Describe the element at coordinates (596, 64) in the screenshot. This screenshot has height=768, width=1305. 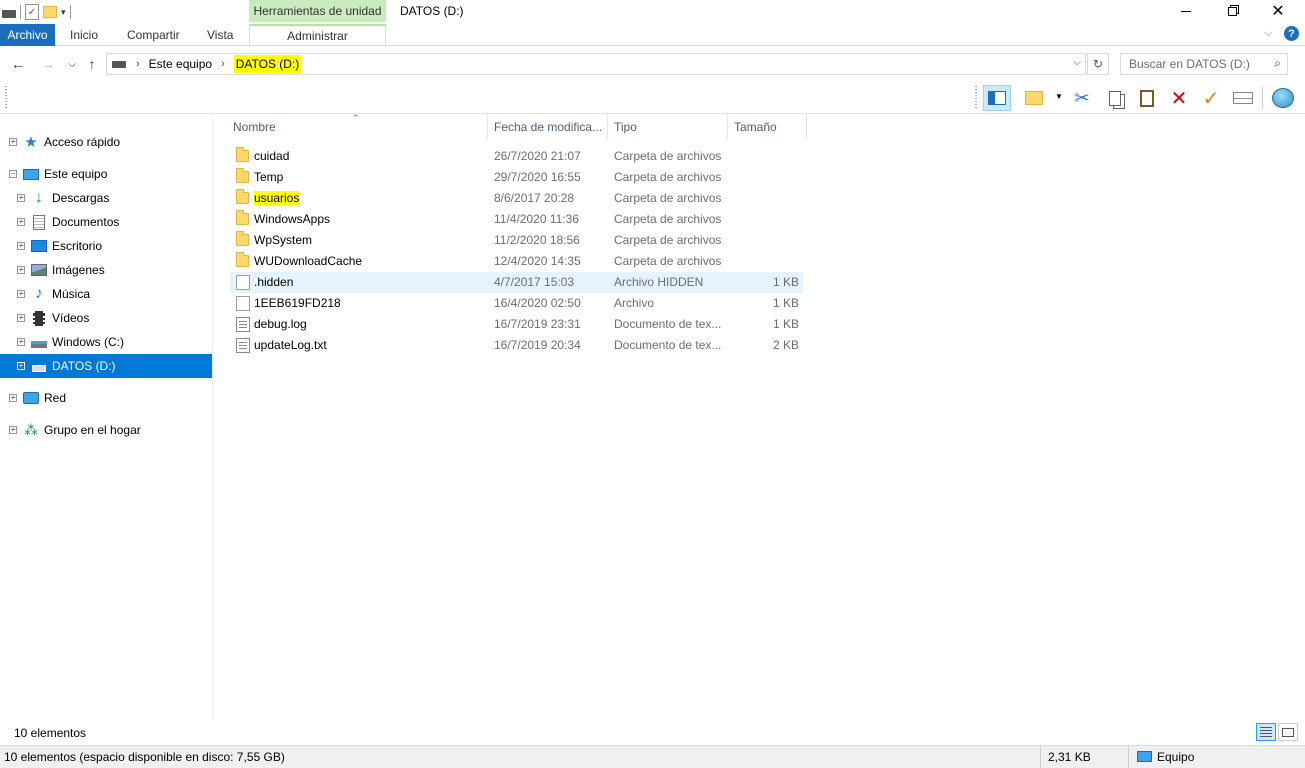
I see `address-bar: › Este equipo › DATOS (D:) ⌵` at that location.